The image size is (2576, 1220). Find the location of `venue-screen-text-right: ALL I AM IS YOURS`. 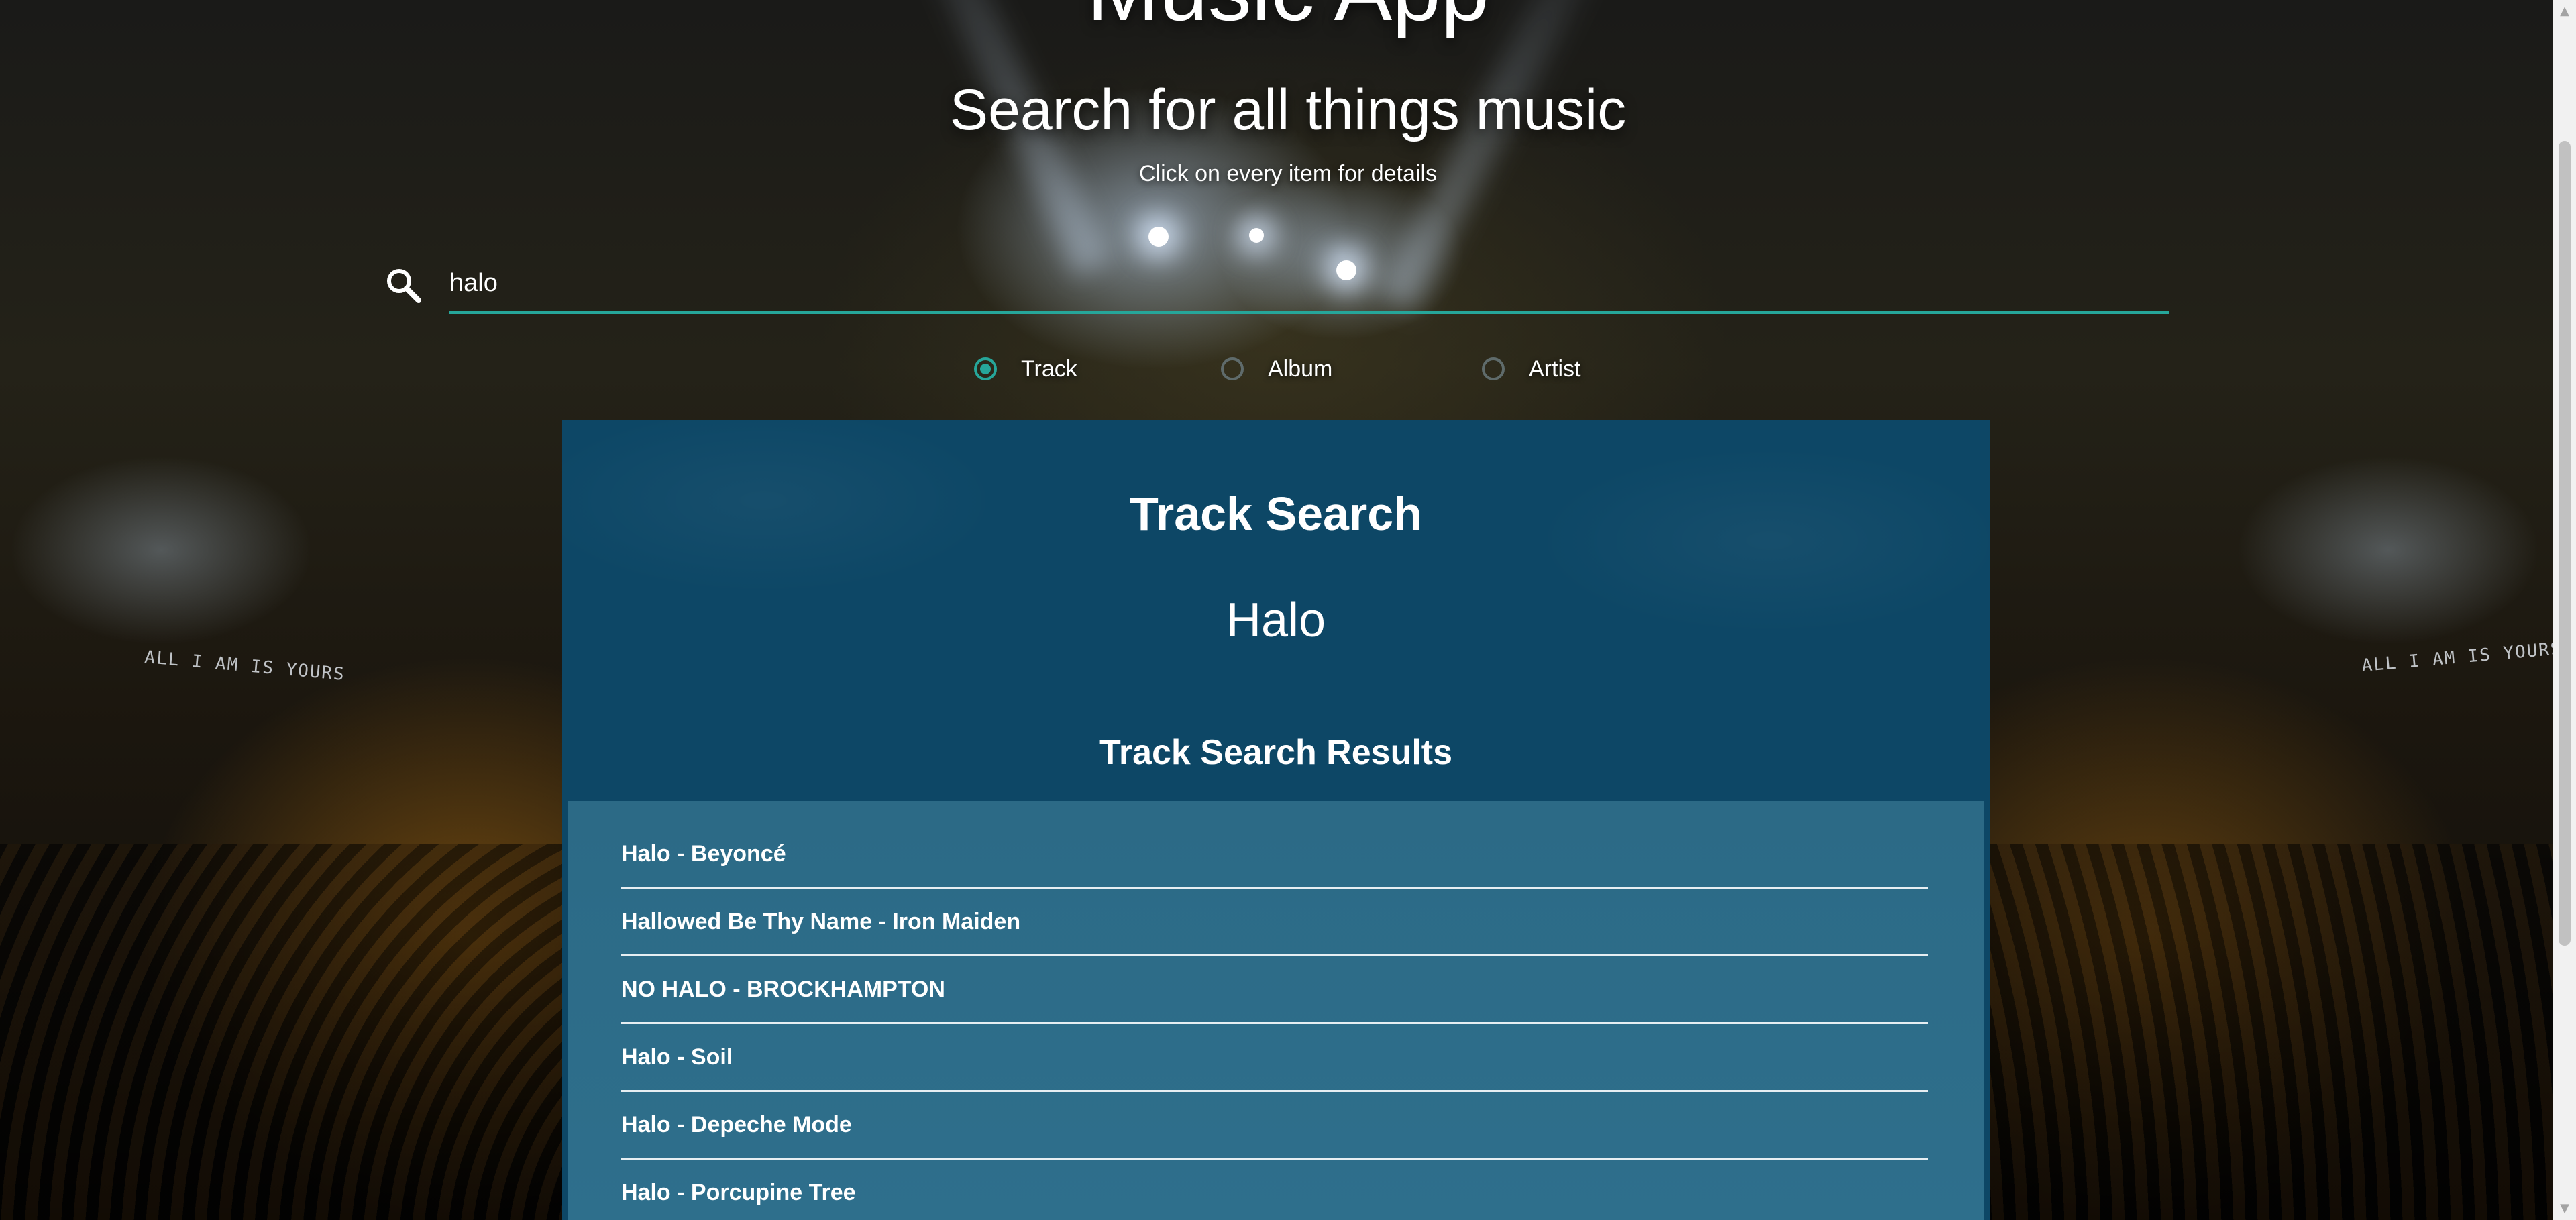

venue-screen-text-right: ALL I AM IS YOURS is located at coordinates (2462, 657).